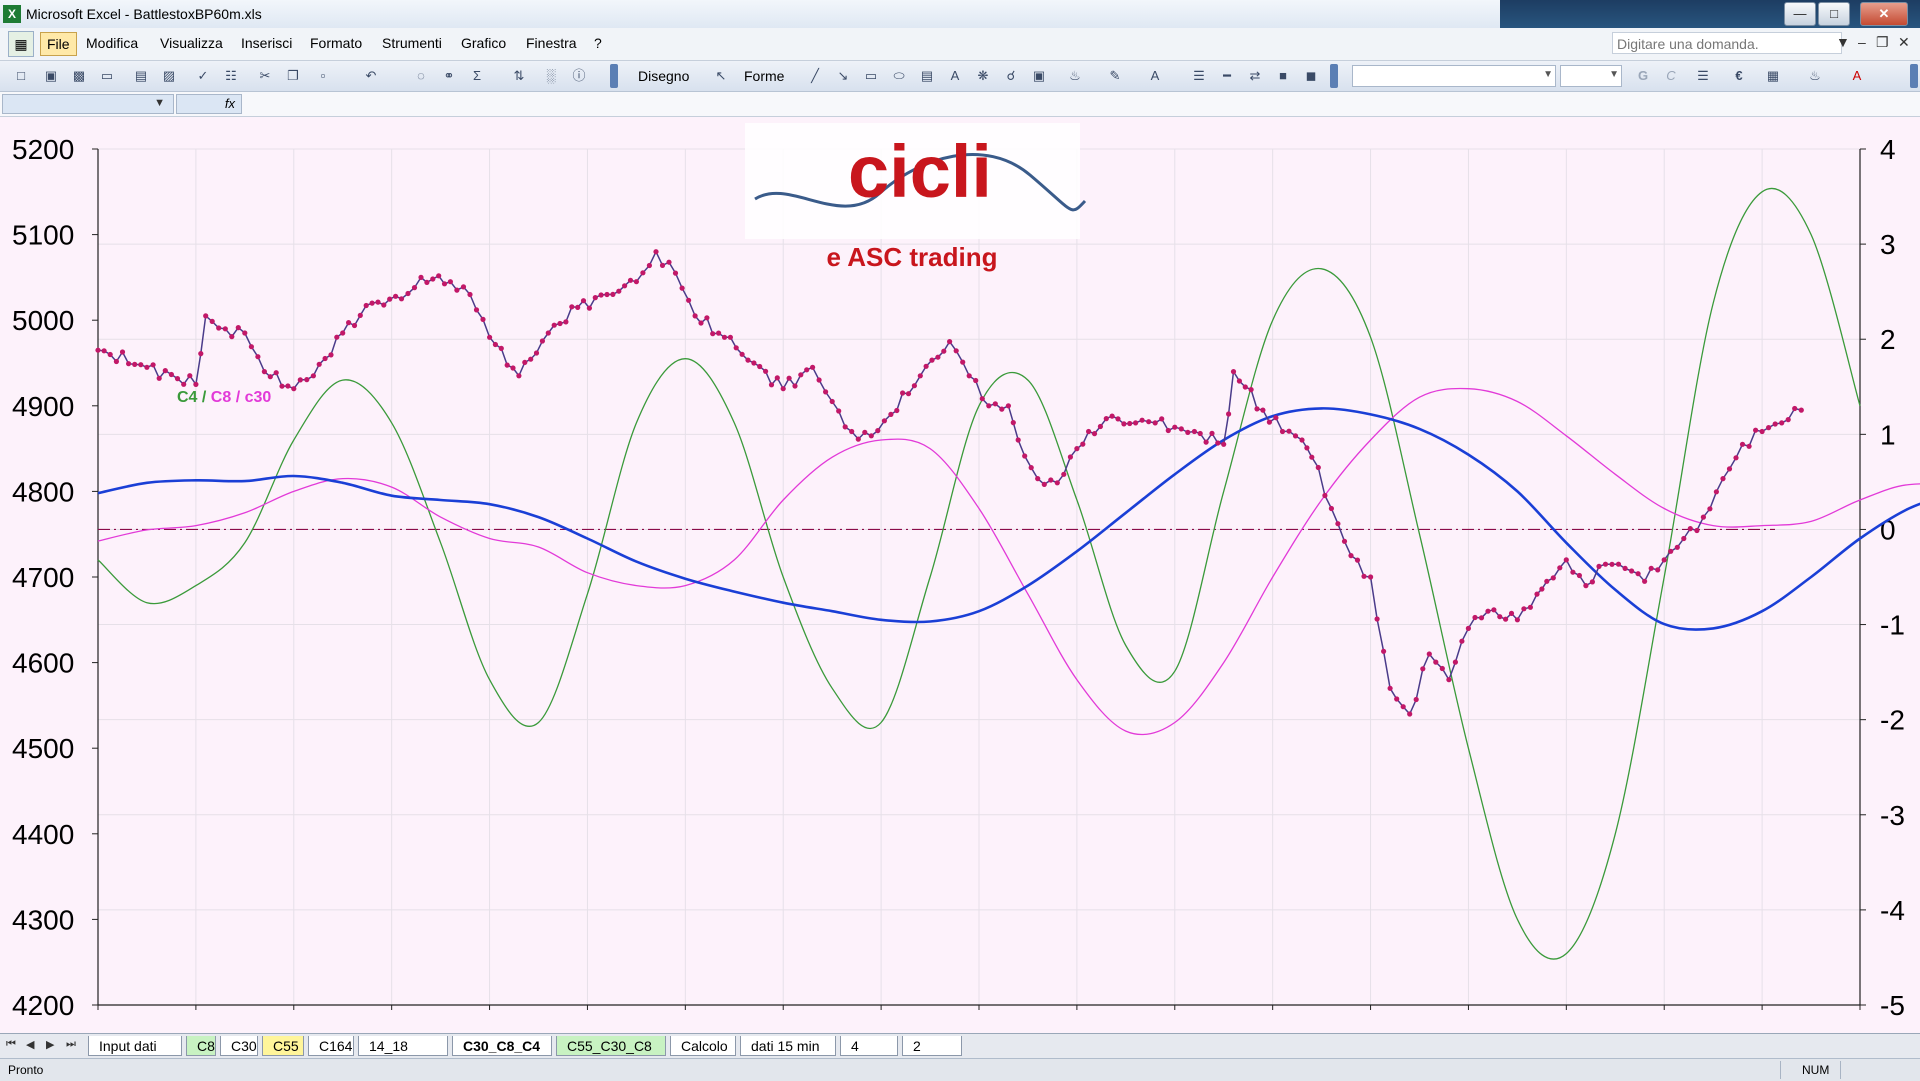 This screenshot has height=1081, width=1920. Describe the element at coordinates (663, 76) in the screenshot. I see `draw-menu-button: Disegno` at that location.